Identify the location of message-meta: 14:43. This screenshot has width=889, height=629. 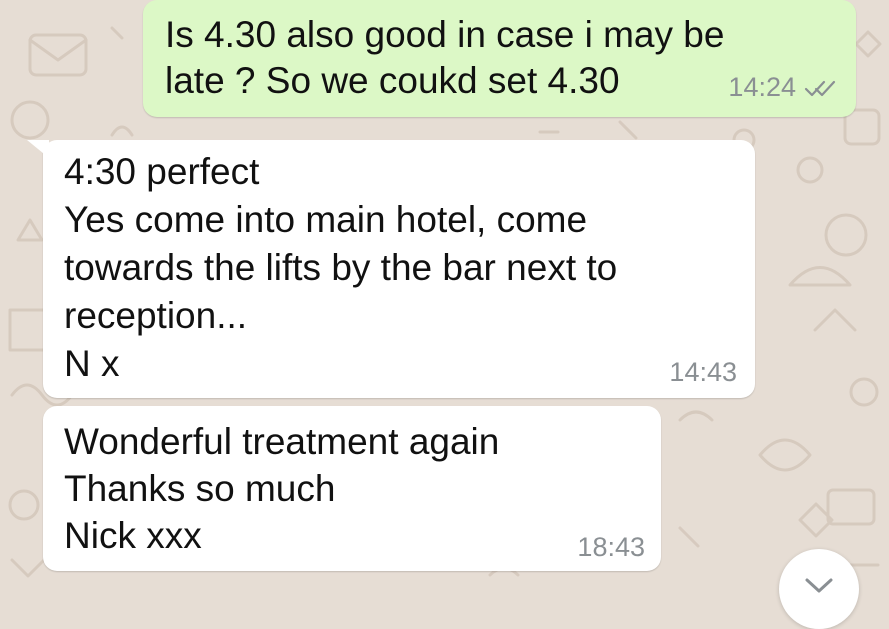
(703, 372).